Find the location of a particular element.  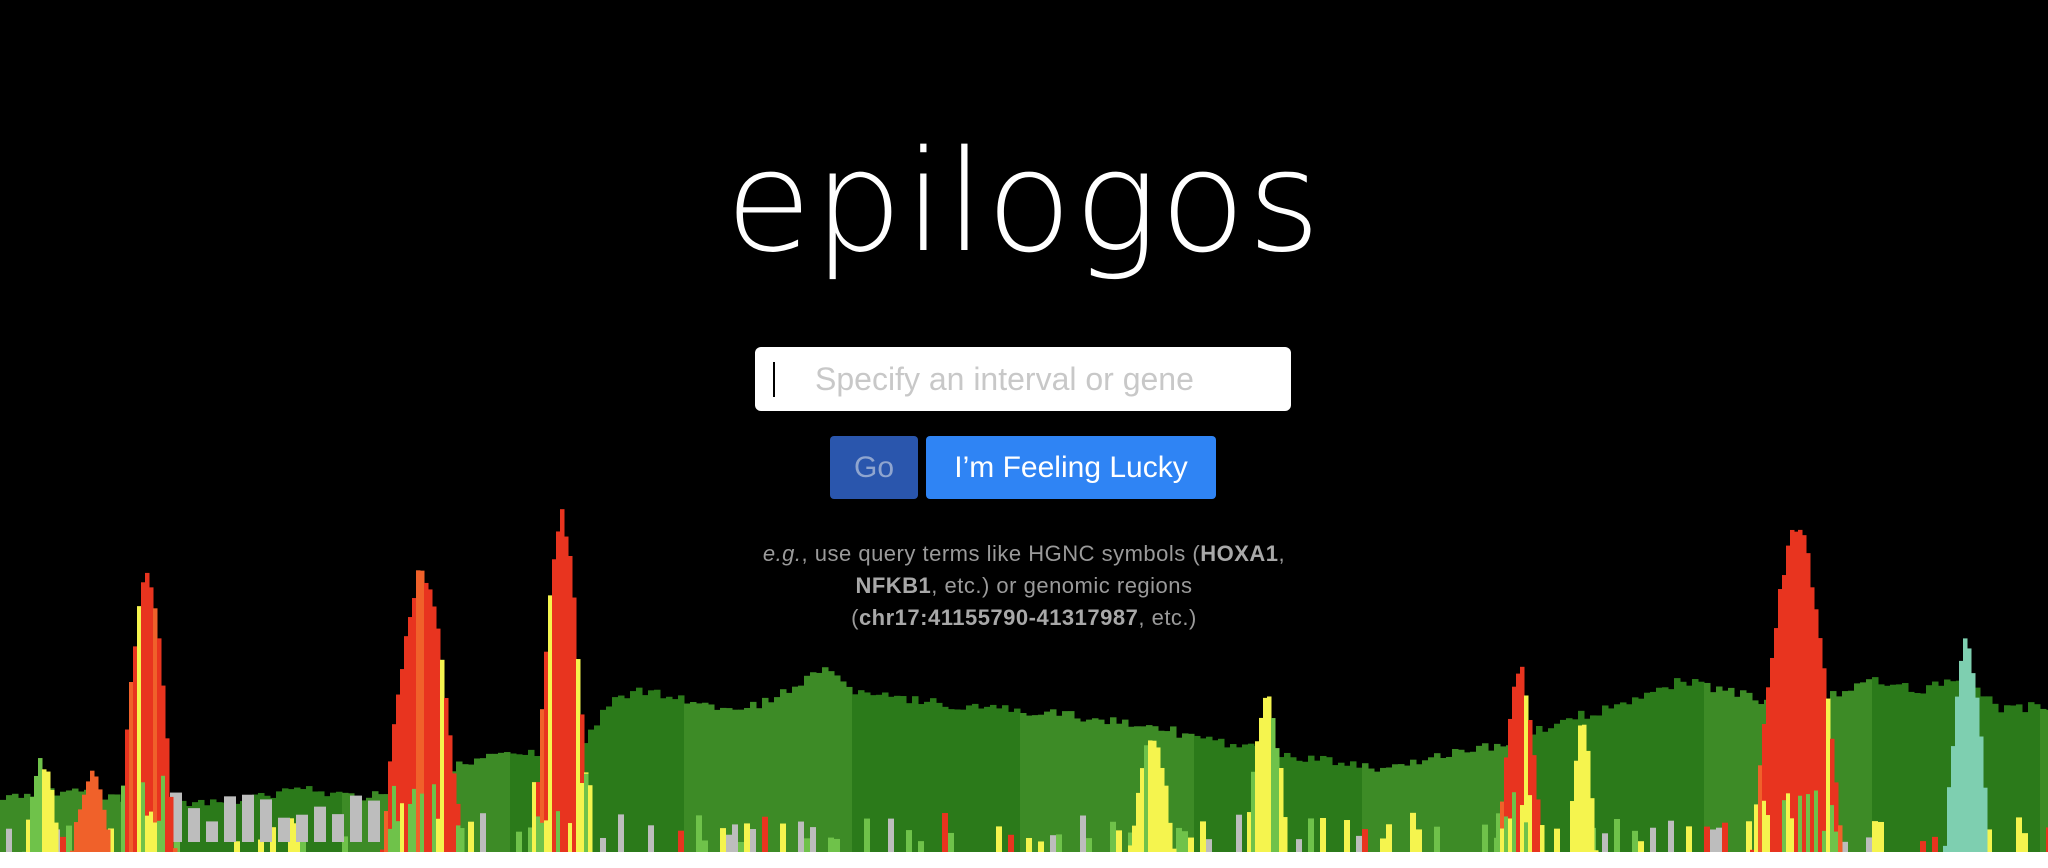

go-button: Go is located at coordinates (874, 467).